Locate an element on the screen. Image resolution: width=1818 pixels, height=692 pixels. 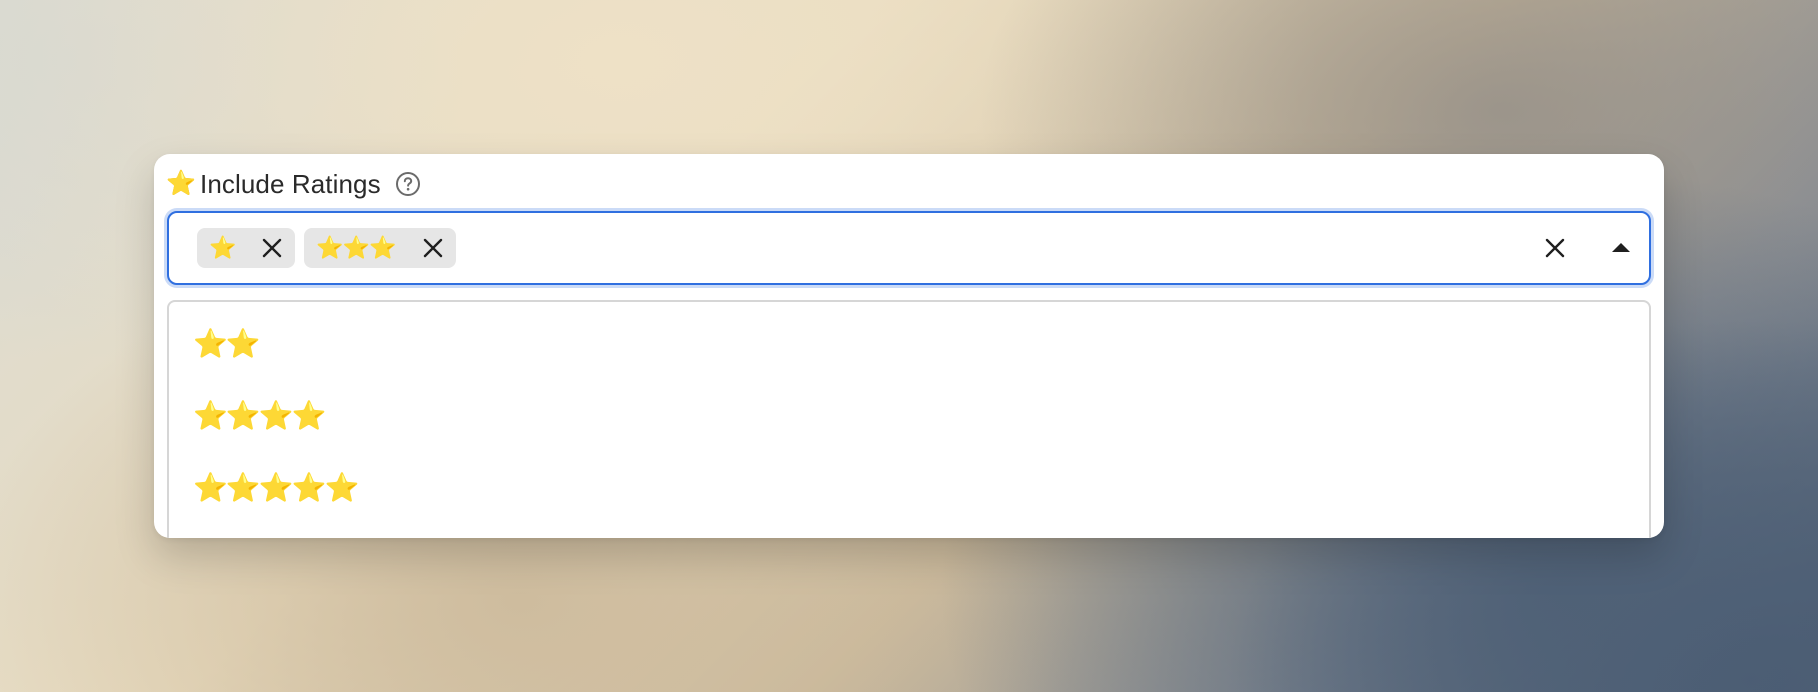
selected-chip-3-star: ⭐⭐⭐ is located at coordinates (380, 248).